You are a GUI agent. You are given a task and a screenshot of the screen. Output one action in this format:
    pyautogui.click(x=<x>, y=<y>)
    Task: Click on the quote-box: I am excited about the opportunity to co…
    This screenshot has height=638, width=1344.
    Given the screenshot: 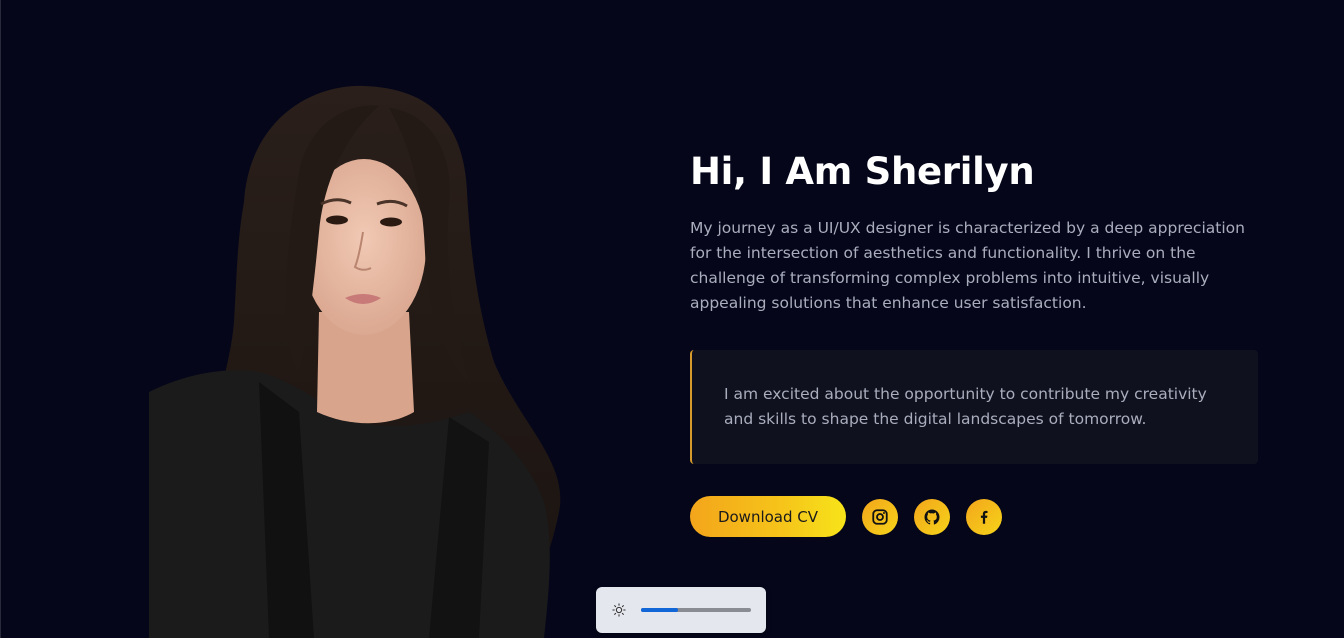 What is the action you would take?
    pyautogui.click(x=974, y=407)
    